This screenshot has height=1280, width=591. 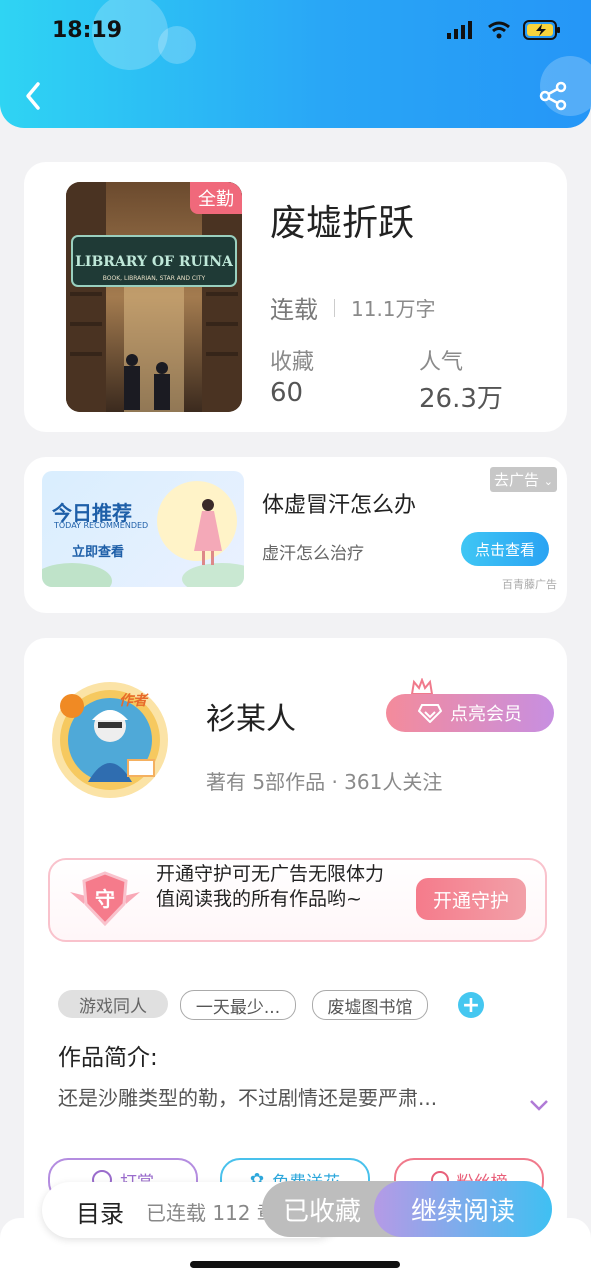 I want to click on followers-count: 361, so click(x=363, y=782).